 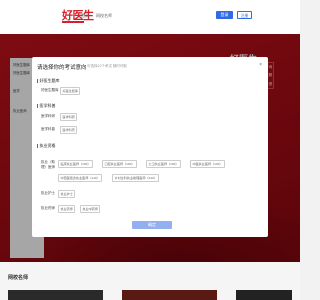 What do you see at coordinates (75, 164) in the screenshot?
I see `exam-tag: 临床执业医师（100）` at bounding box center [75, 164].